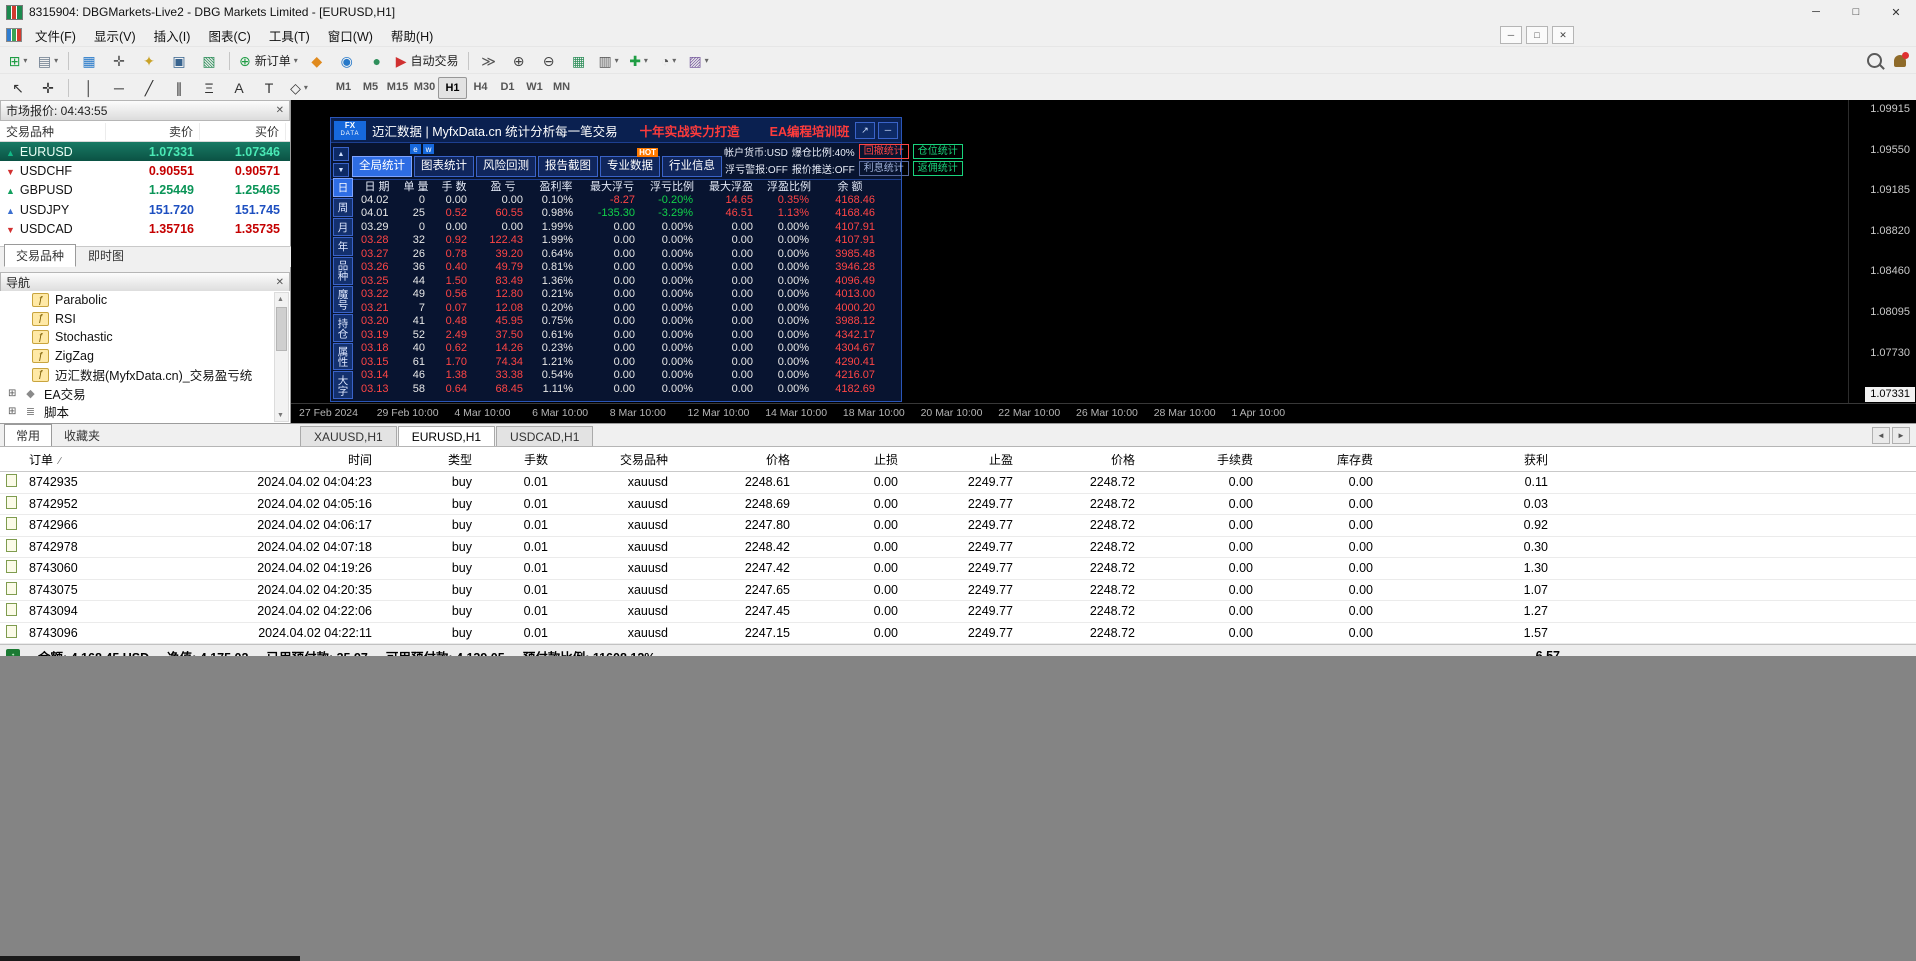 This screenshot has height=961, width=1916. What do you see at coordinates (452, 87) in the screenshot?
I see `timeframe-h1-button: H1` at bounding box center [452, 87].